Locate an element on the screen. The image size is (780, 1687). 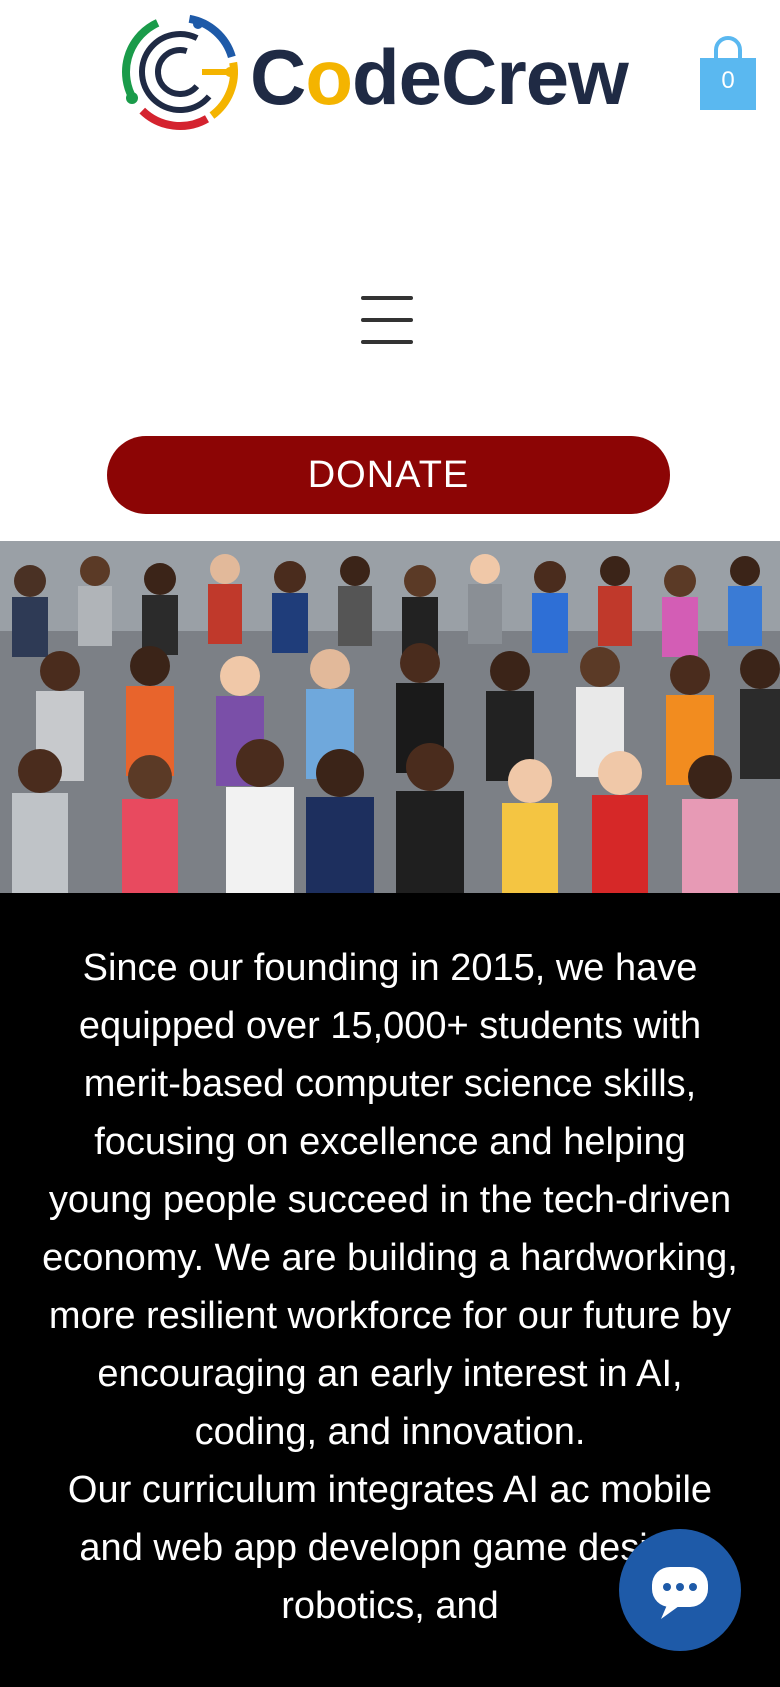
logo-wordmark: CodeCrew is located at coordinates (439, 77).